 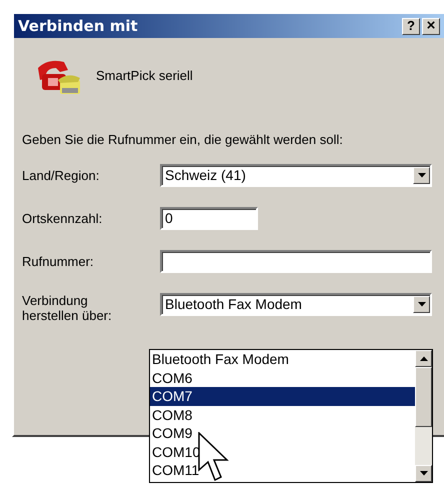 I want to click on dropdown-option: Bluetooth Fax Modem, so click(x=282, y=359).